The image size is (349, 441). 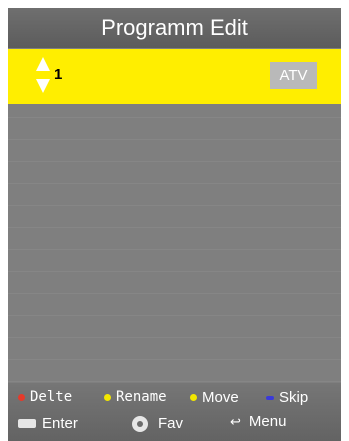 I want to click on fav-button-icon, so click(x=140, y=423).